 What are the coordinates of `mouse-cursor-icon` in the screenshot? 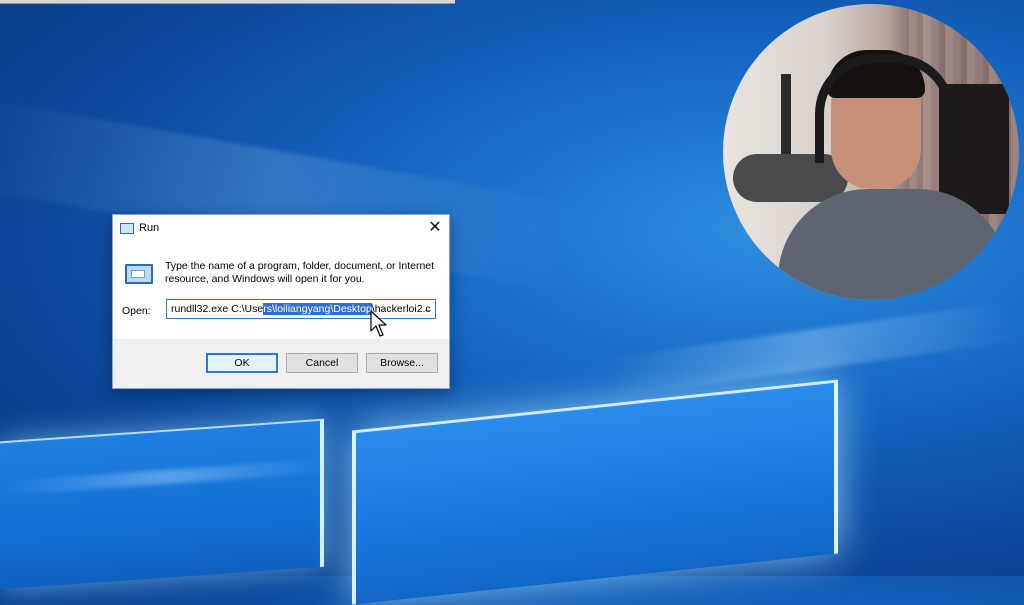 It's located at (378, 323).